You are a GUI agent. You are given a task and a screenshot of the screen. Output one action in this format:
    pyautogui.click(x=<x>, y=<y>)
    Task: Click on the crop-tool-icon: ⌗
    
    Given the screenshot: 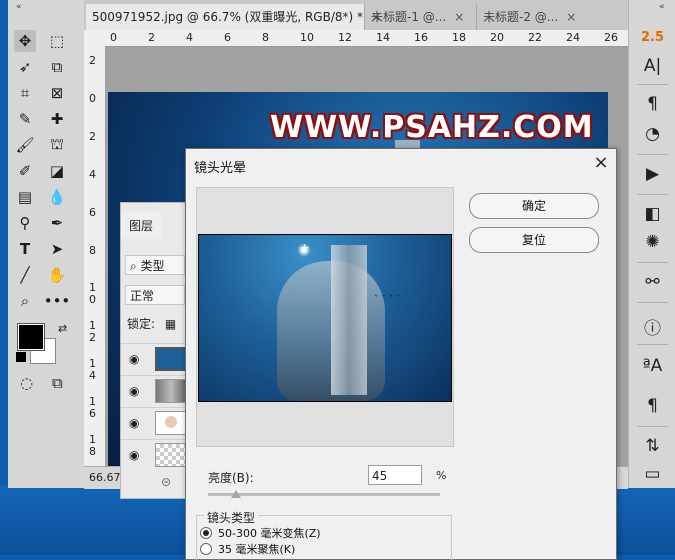 What is the action you would take?
    pyautogui.click(x=25, y=93)
    